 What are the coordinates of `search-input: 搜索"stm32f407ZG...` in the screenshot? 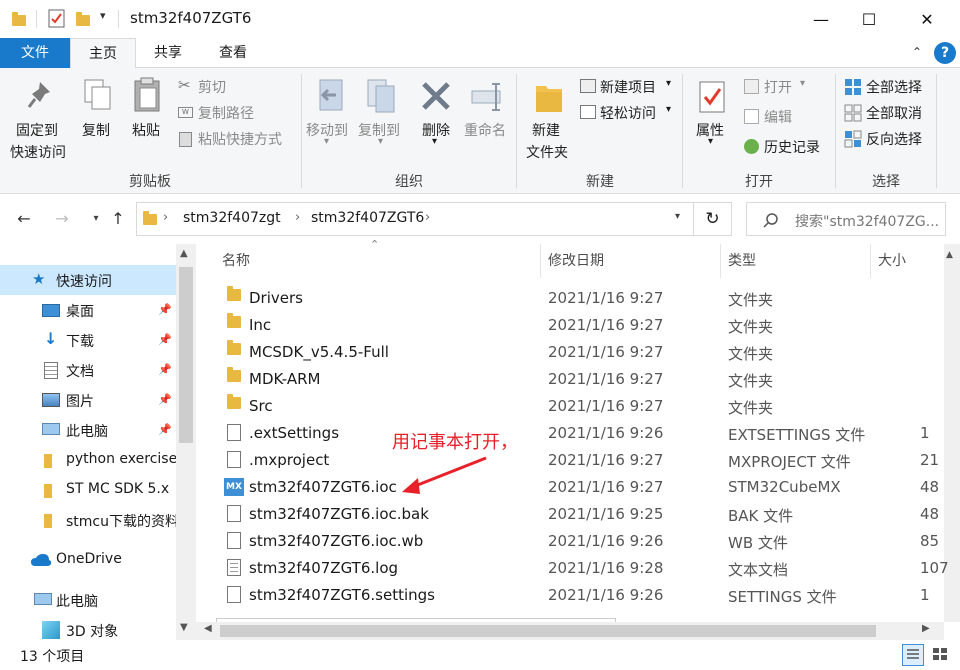 It's located at (846, 219).